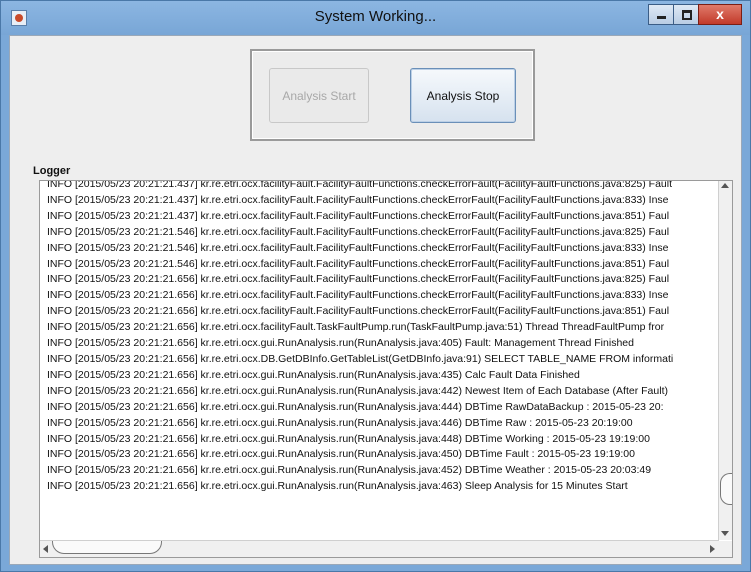  What do you see at coordinates (725, 185) in the screenshot?
I see `scroll-up-arrow-icon` at bounding box center [725, 185].